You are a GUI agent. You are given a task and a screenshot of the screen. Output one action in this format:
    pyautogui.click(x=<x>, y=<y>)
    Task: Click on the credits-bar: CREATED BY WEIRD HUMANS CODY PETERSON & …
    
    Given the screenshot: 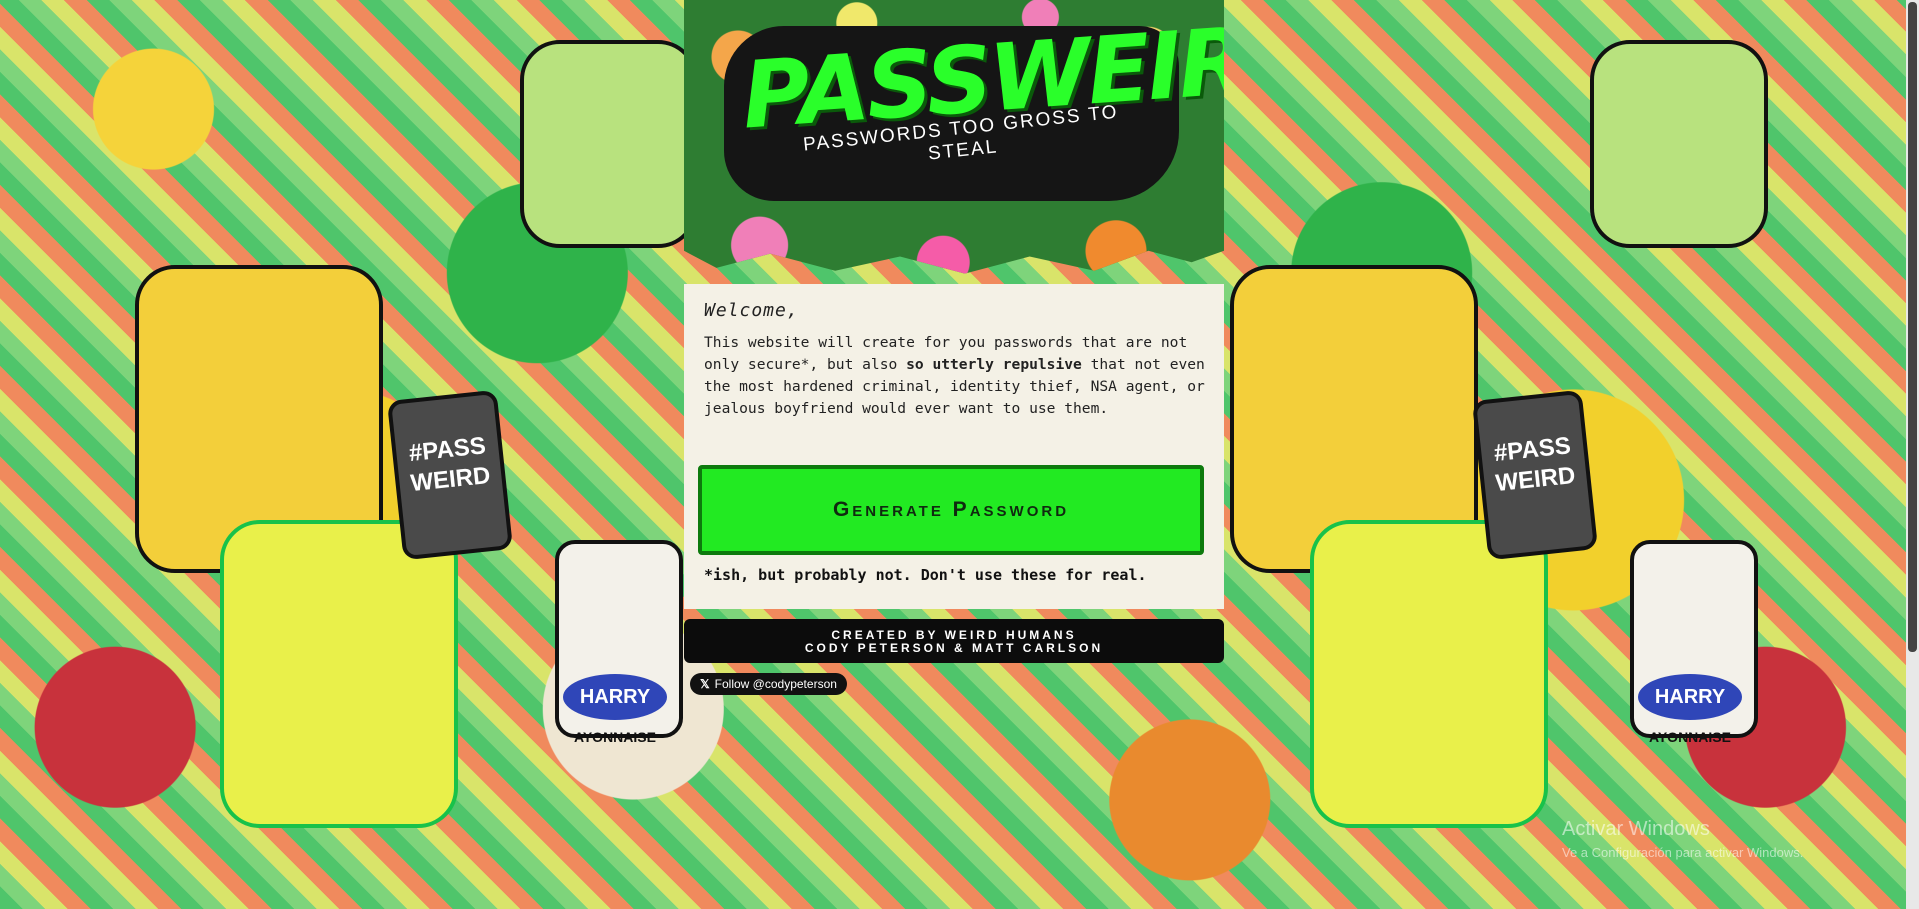 What is the action you would take?
    pyautogui.click(x=954, y=641)
    